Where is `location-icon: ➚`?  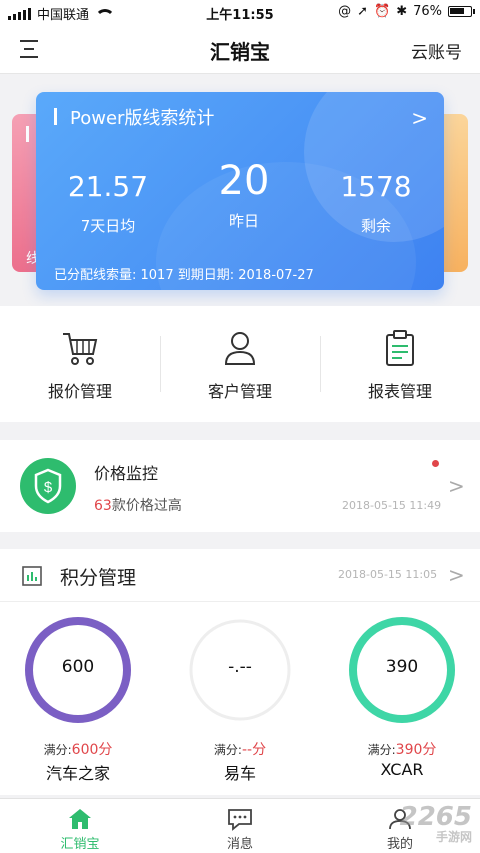 location-icon: ➚ is located at coordinates (362, 11).